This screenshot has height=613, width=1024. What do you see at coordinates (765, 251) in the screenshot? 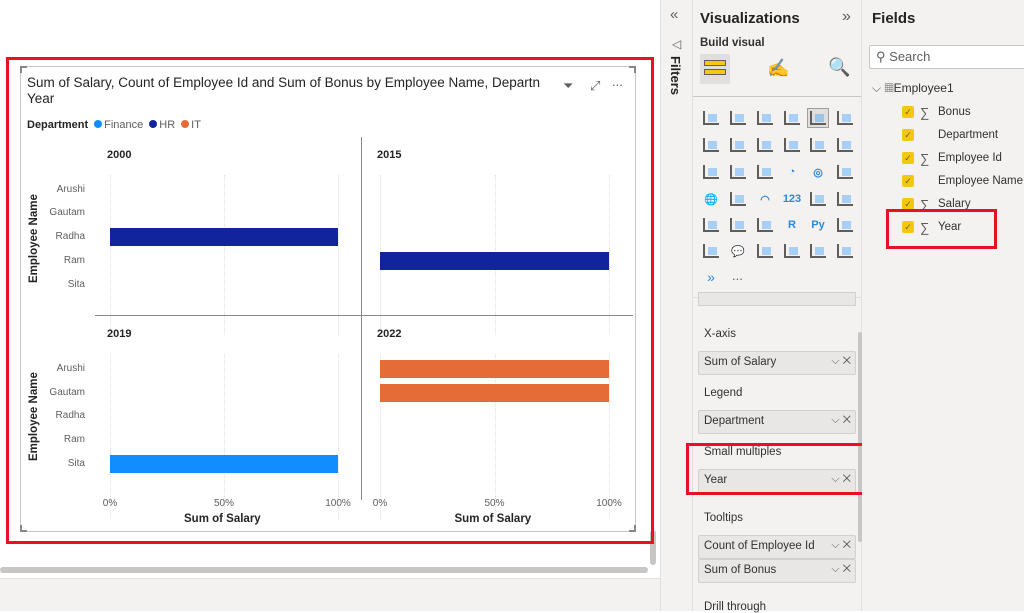
I see `narrative-visual-icon` at bounding box center [765, 251].